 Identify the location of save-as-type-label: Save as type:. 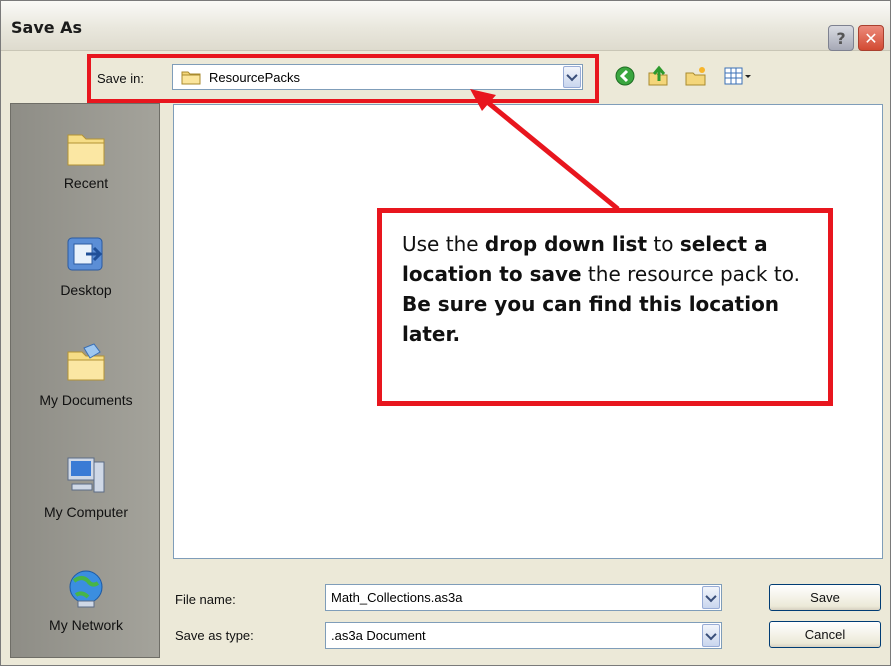
(214, 635).